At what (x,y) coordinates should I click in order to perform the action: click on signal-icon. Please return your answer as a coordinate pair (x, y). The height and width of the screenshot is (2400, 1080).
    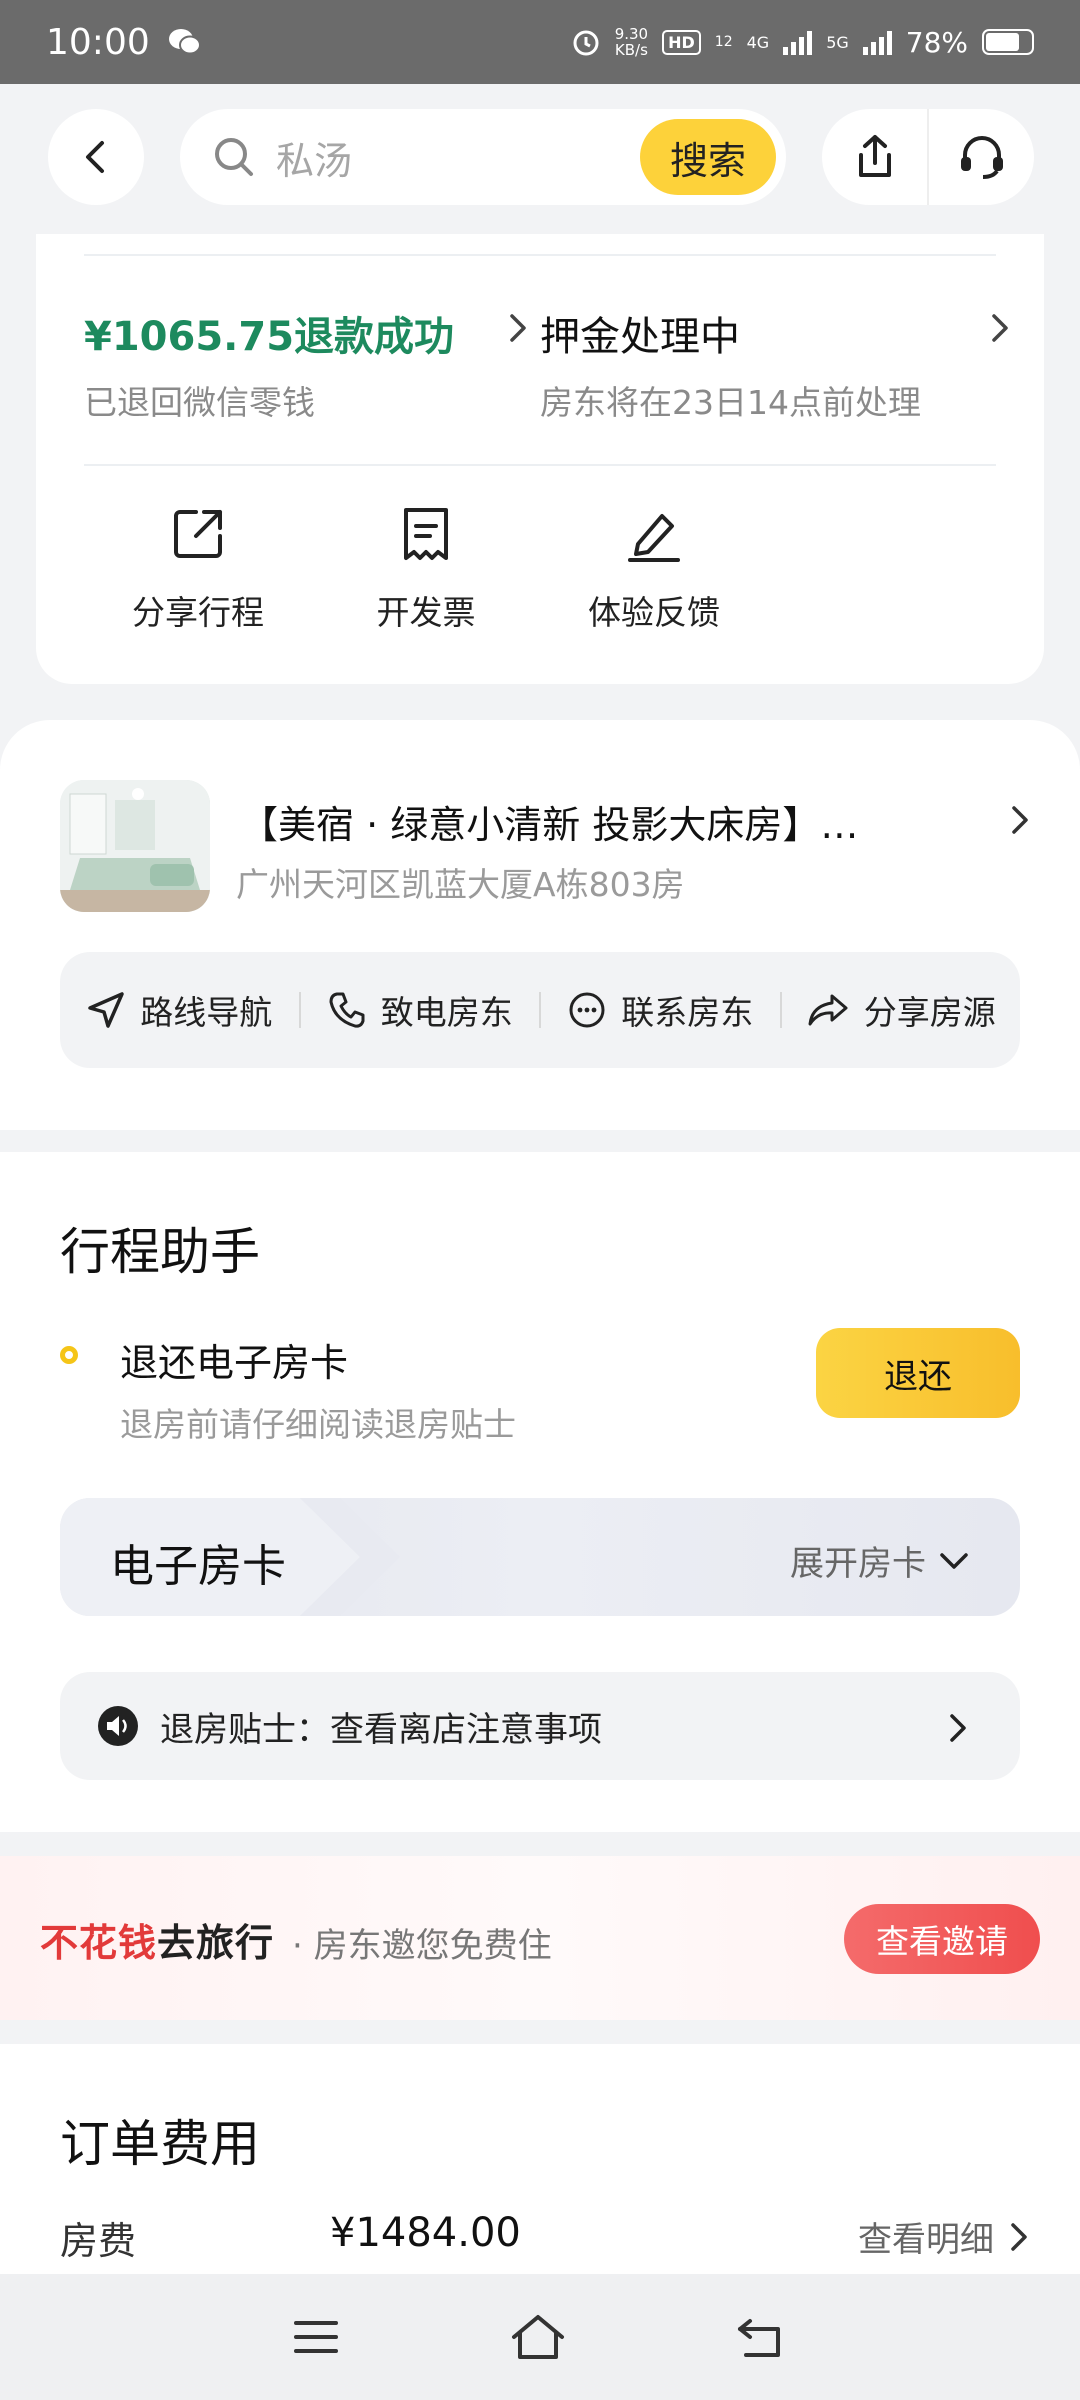
    Looking at the image, I should click on (798, 42).